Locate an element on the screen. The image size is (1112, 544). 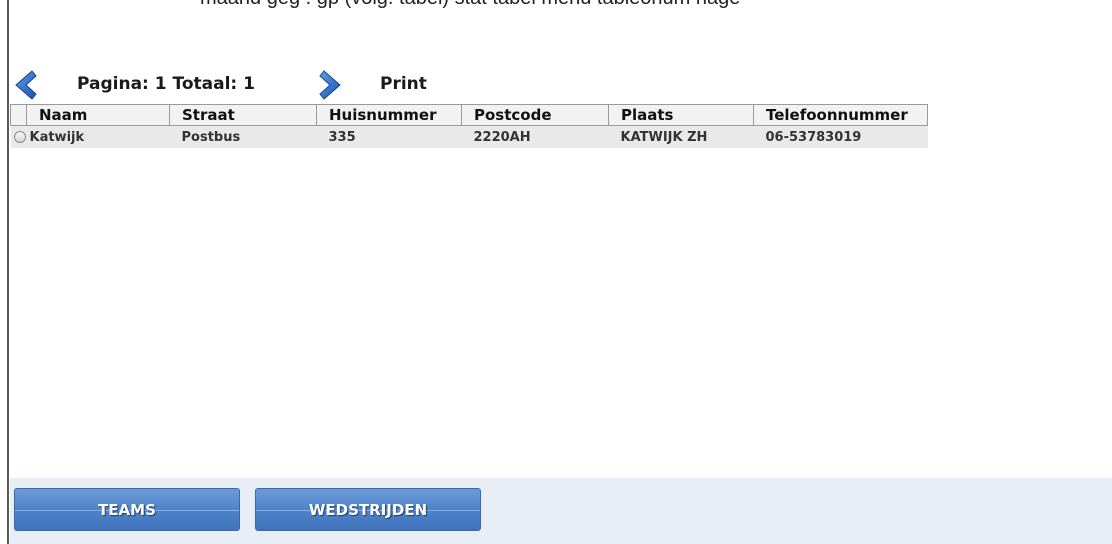
column-header-naam: Naam is located at coordinates (98, 115).